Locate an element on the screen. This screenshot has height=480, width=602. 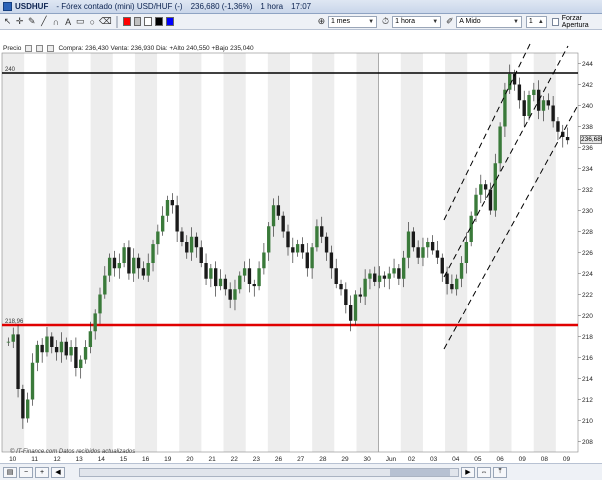
x-tick-label: 09 is located at coordinates (567, 459).